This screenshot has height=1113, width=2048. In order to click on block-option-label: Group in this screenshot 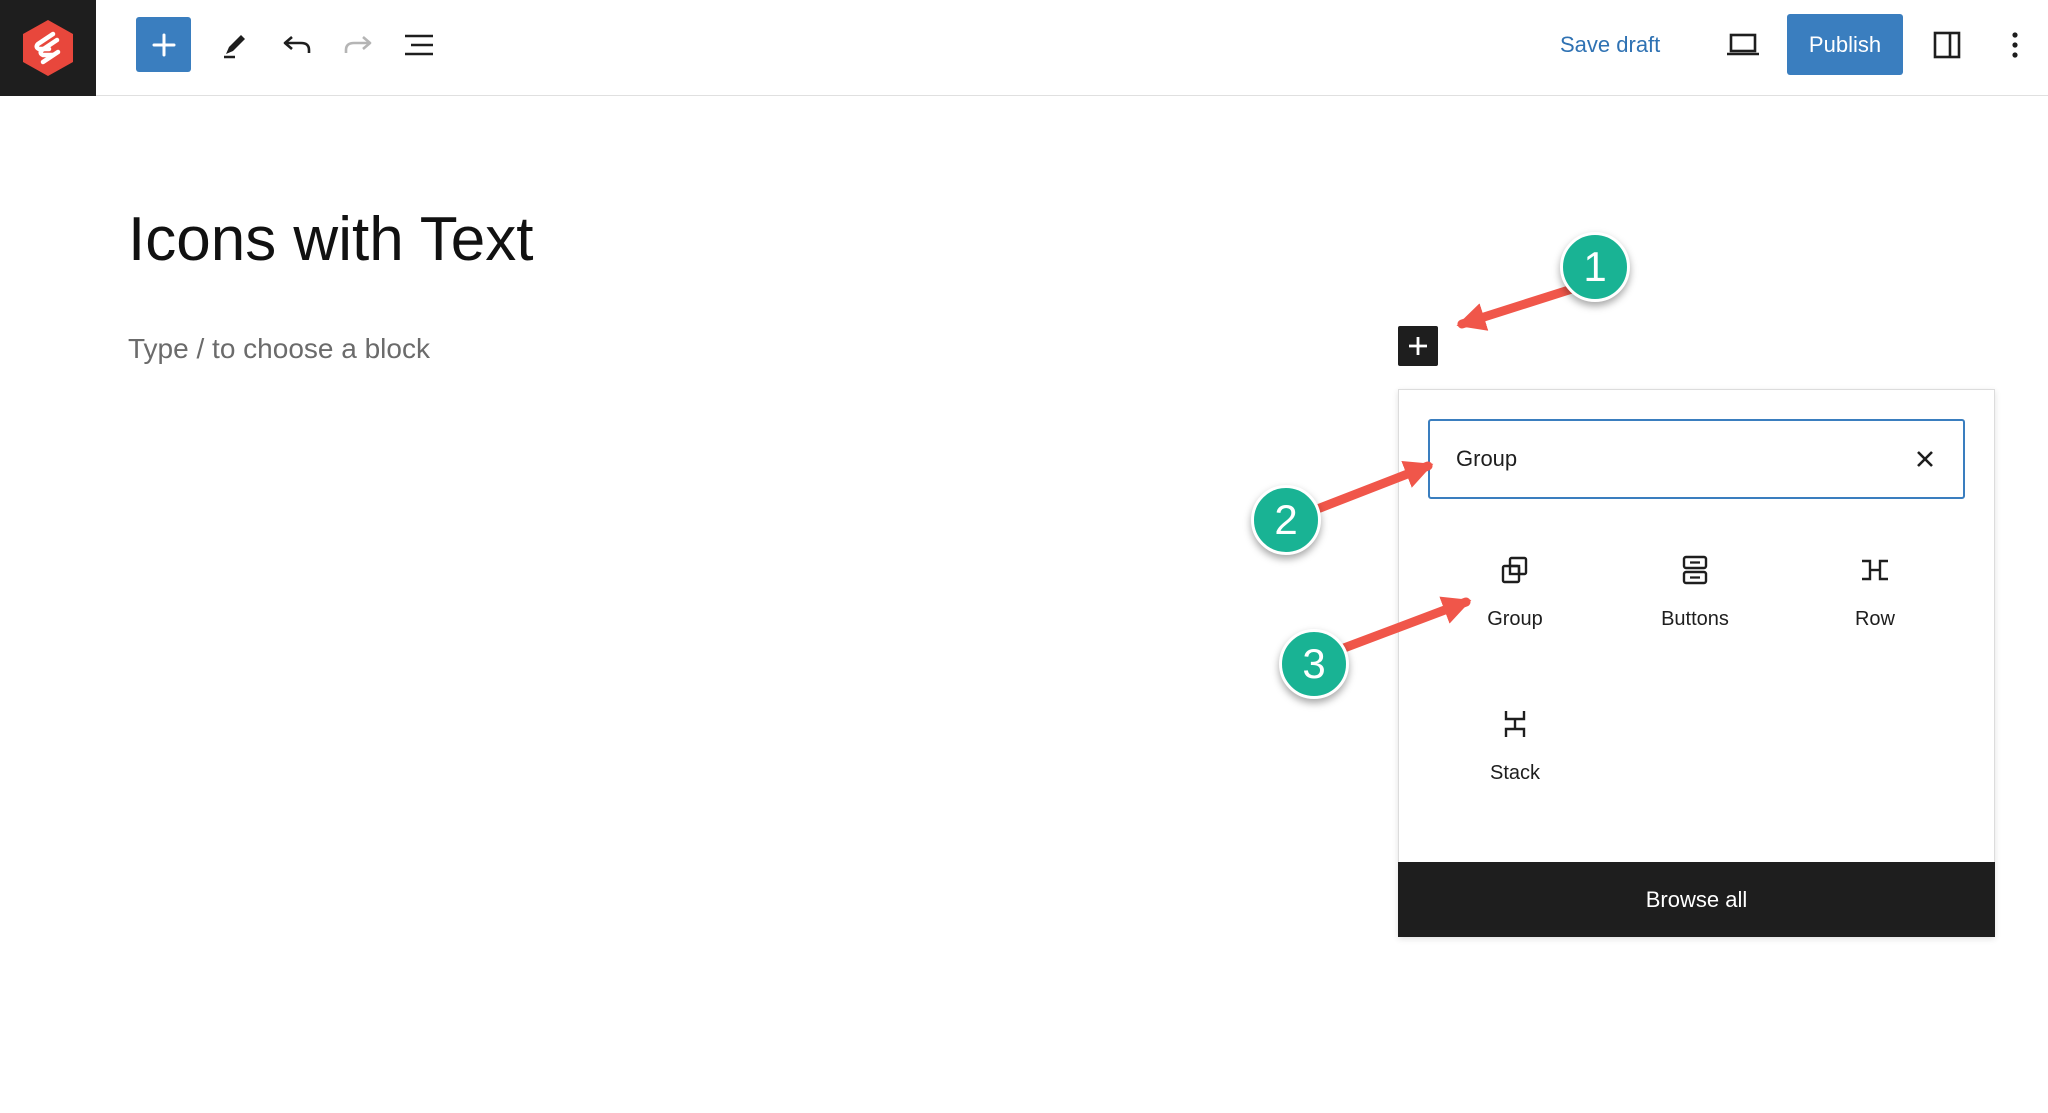, I will do `click(1515, 619)`.